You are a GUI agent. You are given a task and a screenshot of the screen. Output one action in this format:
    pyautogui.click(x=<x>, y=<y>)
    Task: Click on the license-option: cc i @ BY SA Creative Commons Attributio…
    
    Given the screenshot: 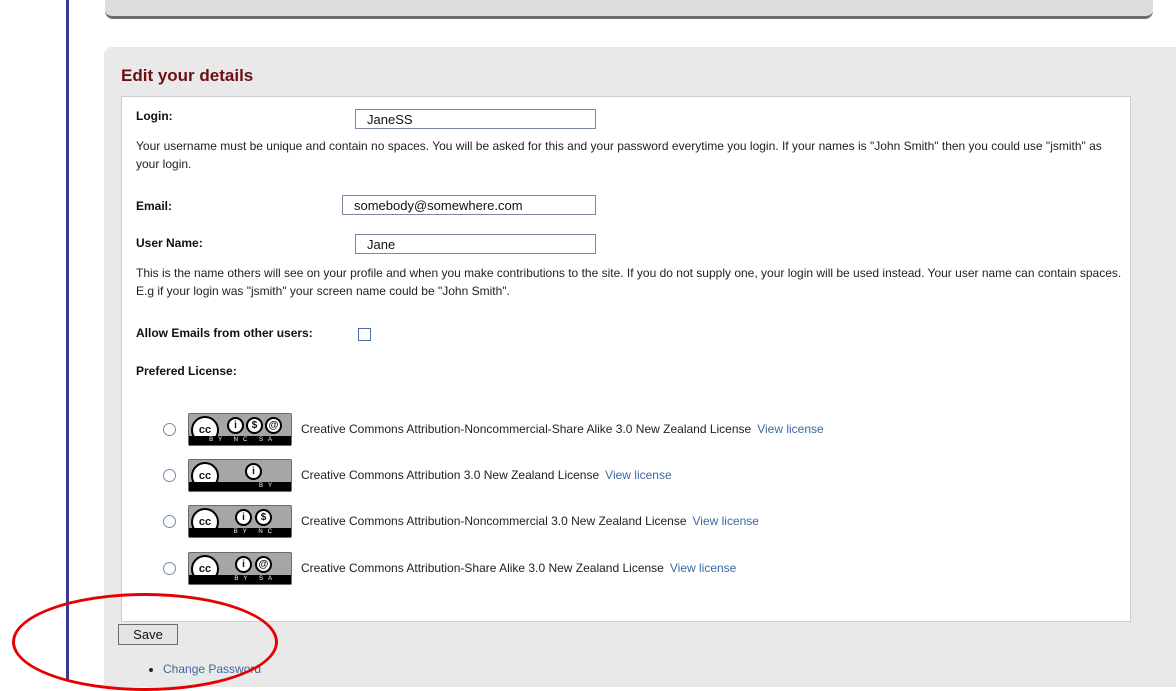 What is the action you would take?
    pyautogui.click(x=449, y=568)
    